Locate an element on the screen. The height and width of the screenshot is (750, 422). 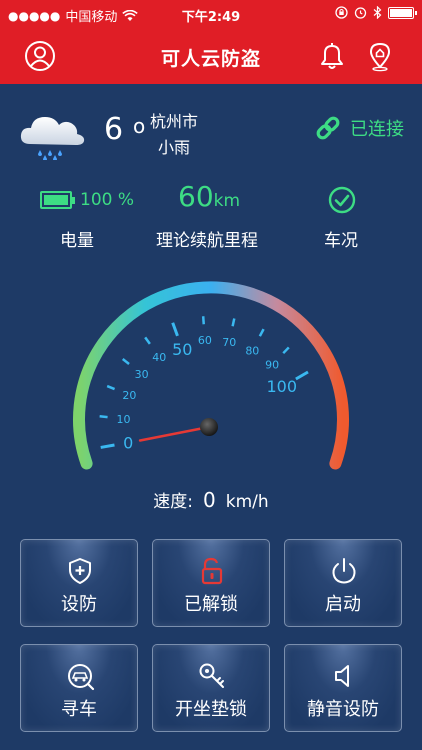
silent-arm-button: 静音设防 is located at coordinates (343, 688).